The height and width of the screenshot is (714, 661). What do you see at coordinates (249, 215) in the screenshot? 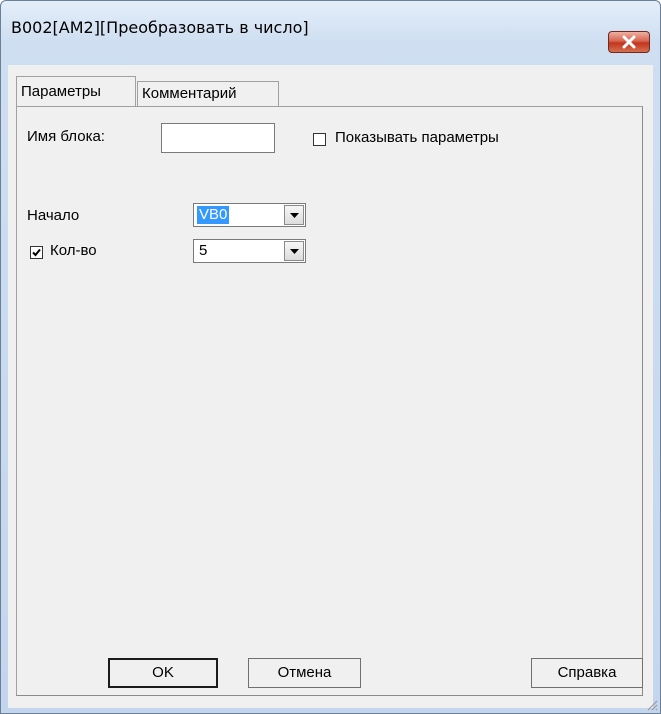
I see `start-combobox: VB0` at bounding box center [249, 215].